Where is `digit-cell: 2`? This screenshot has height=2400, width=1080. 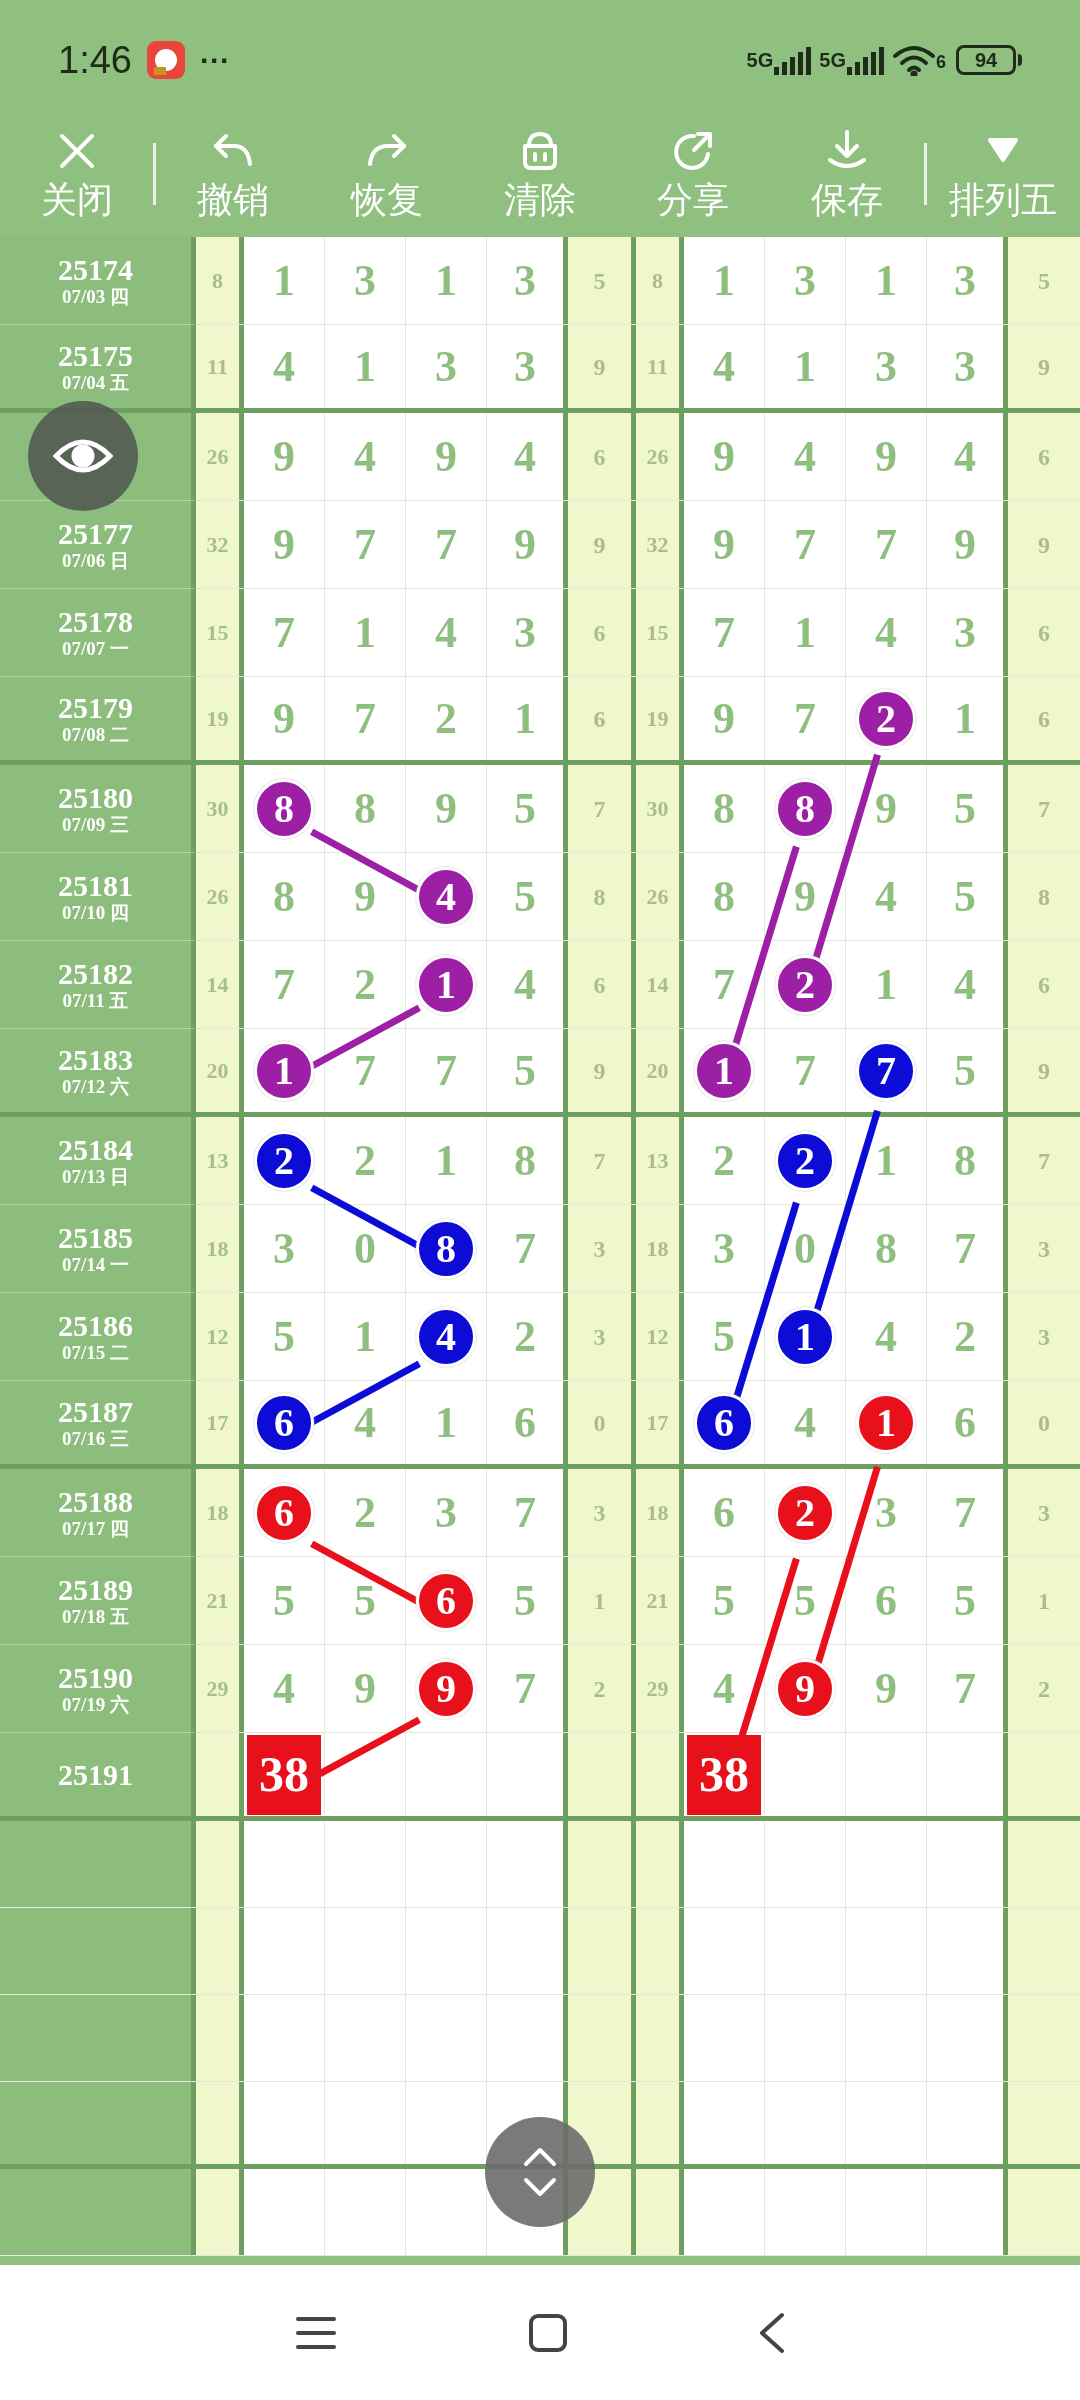 digit-cell: 2 is located at coordinates (967, 1336).